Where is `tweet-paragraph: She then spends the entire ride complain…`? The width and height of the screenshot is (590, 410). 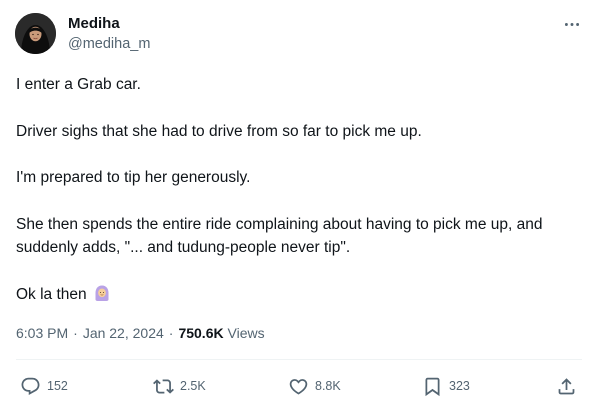
tweet-paragraph: She then spends the entire ride complain… is located at coordinates (279, 236).